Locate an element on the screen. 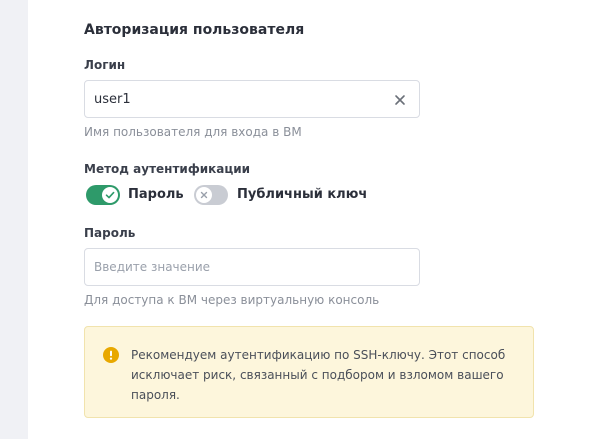  password-input is located at coordinates (239, 267).